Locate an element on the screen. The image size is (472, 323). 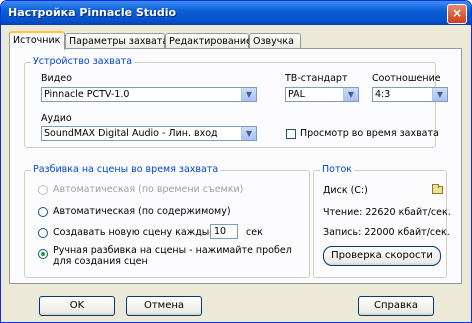
tab-source: Источник is located at coordinates (37, 40).